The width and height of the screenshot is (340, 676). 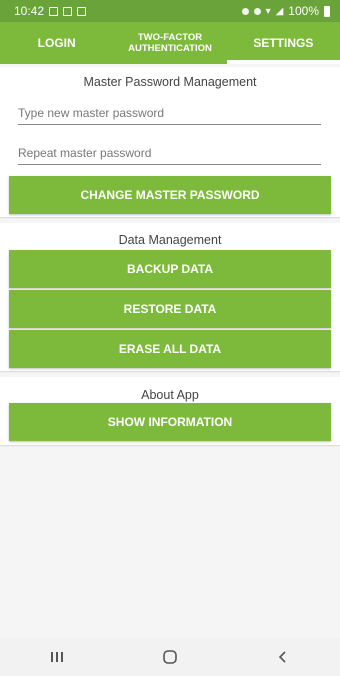 I want to click on home-button, so click(x=170, y=657).